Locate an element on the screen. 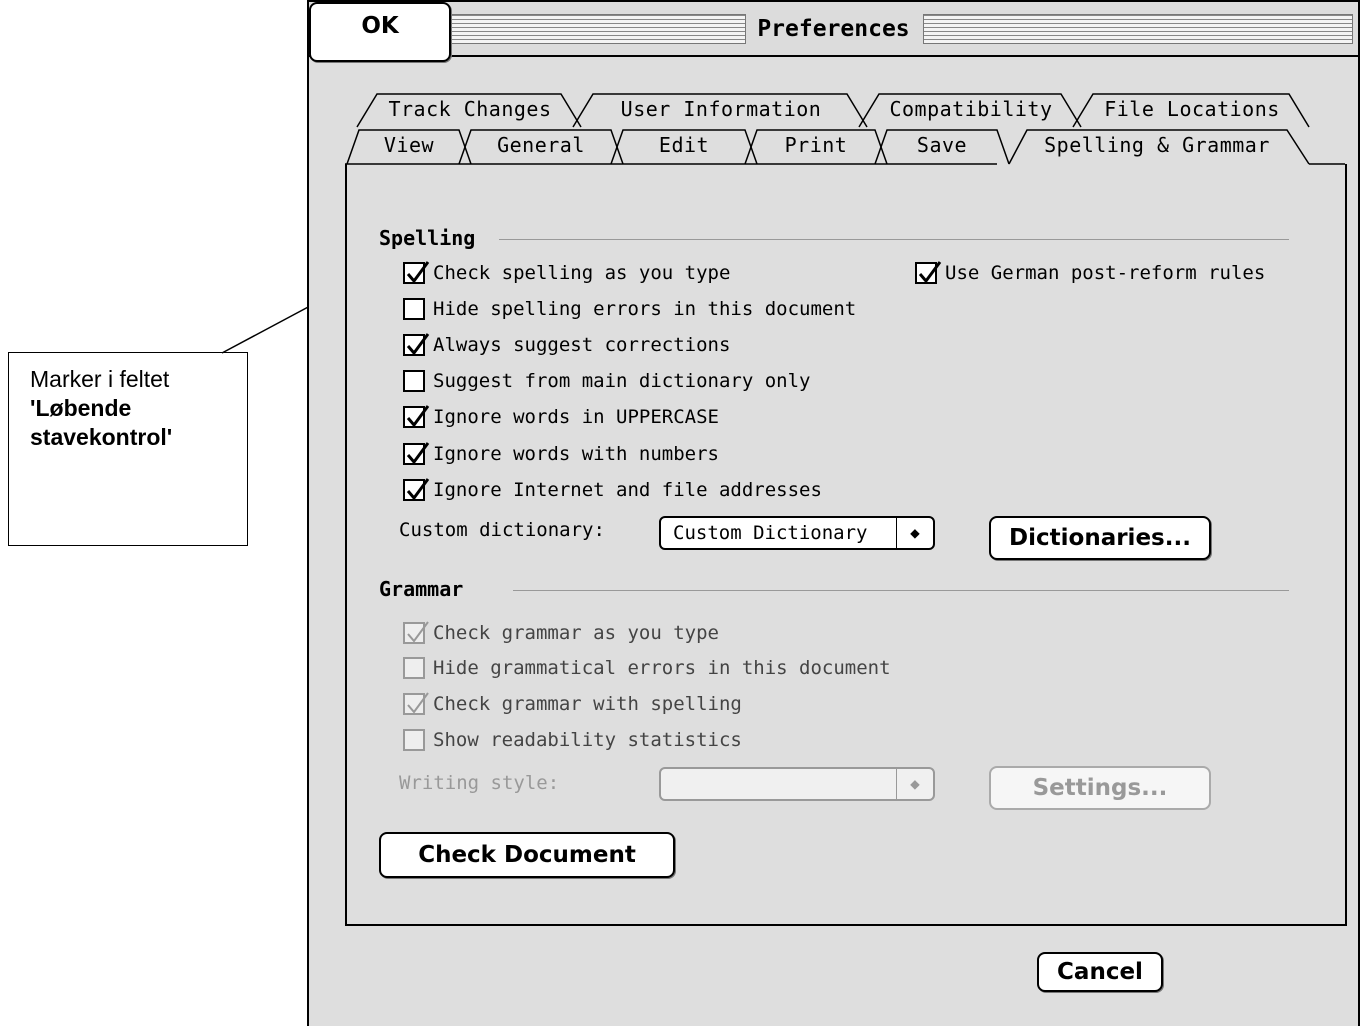 The width and height of the screenshot is (1369, 1026). writing-style-label: Writing style: is located at coordinates (479, 783).